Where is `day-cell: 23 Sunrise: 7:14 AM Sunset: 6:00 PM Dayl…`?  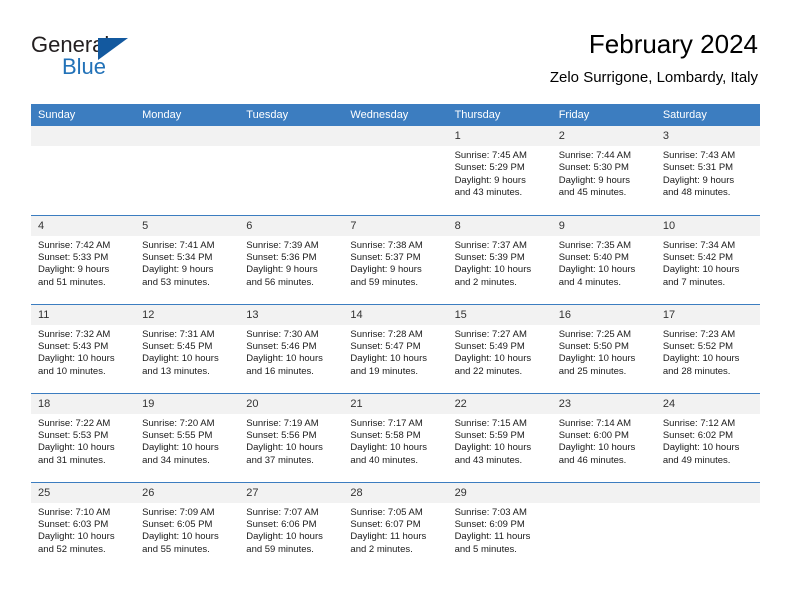 day-cell: 23 Sunrise: 7:14 AM Sunset: 6:00 PM Dayl… is located at coordinates (603, 437).